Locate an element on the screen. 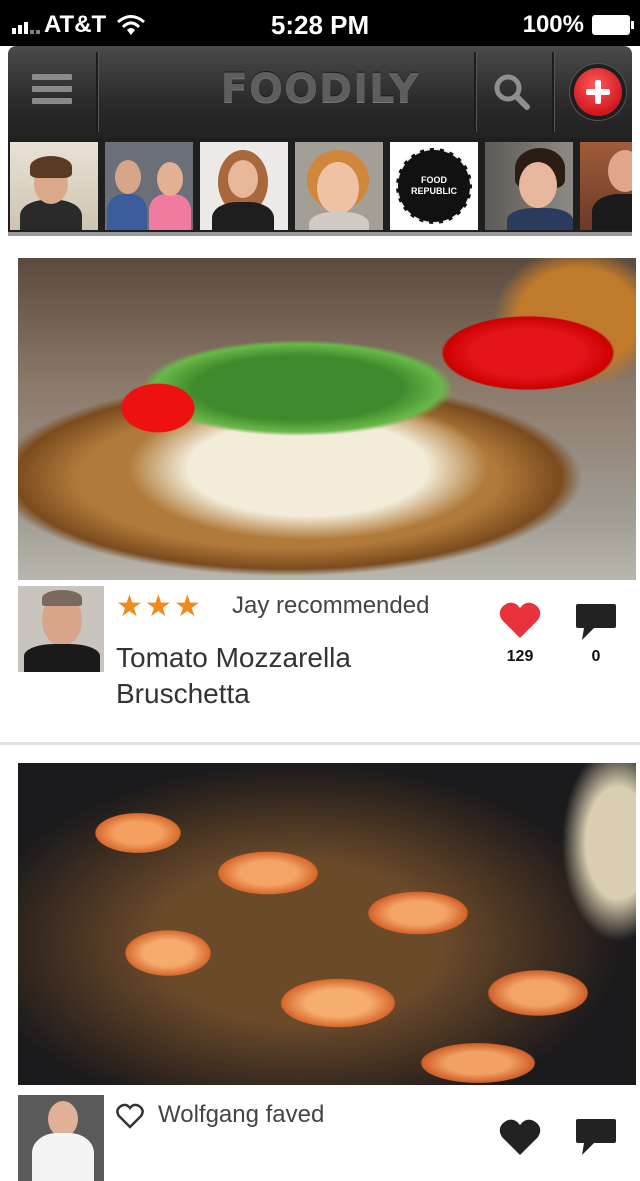 The height and width of the screenshot is (1181, 640). comment-count: 0 is located at coordinates (596, 656).